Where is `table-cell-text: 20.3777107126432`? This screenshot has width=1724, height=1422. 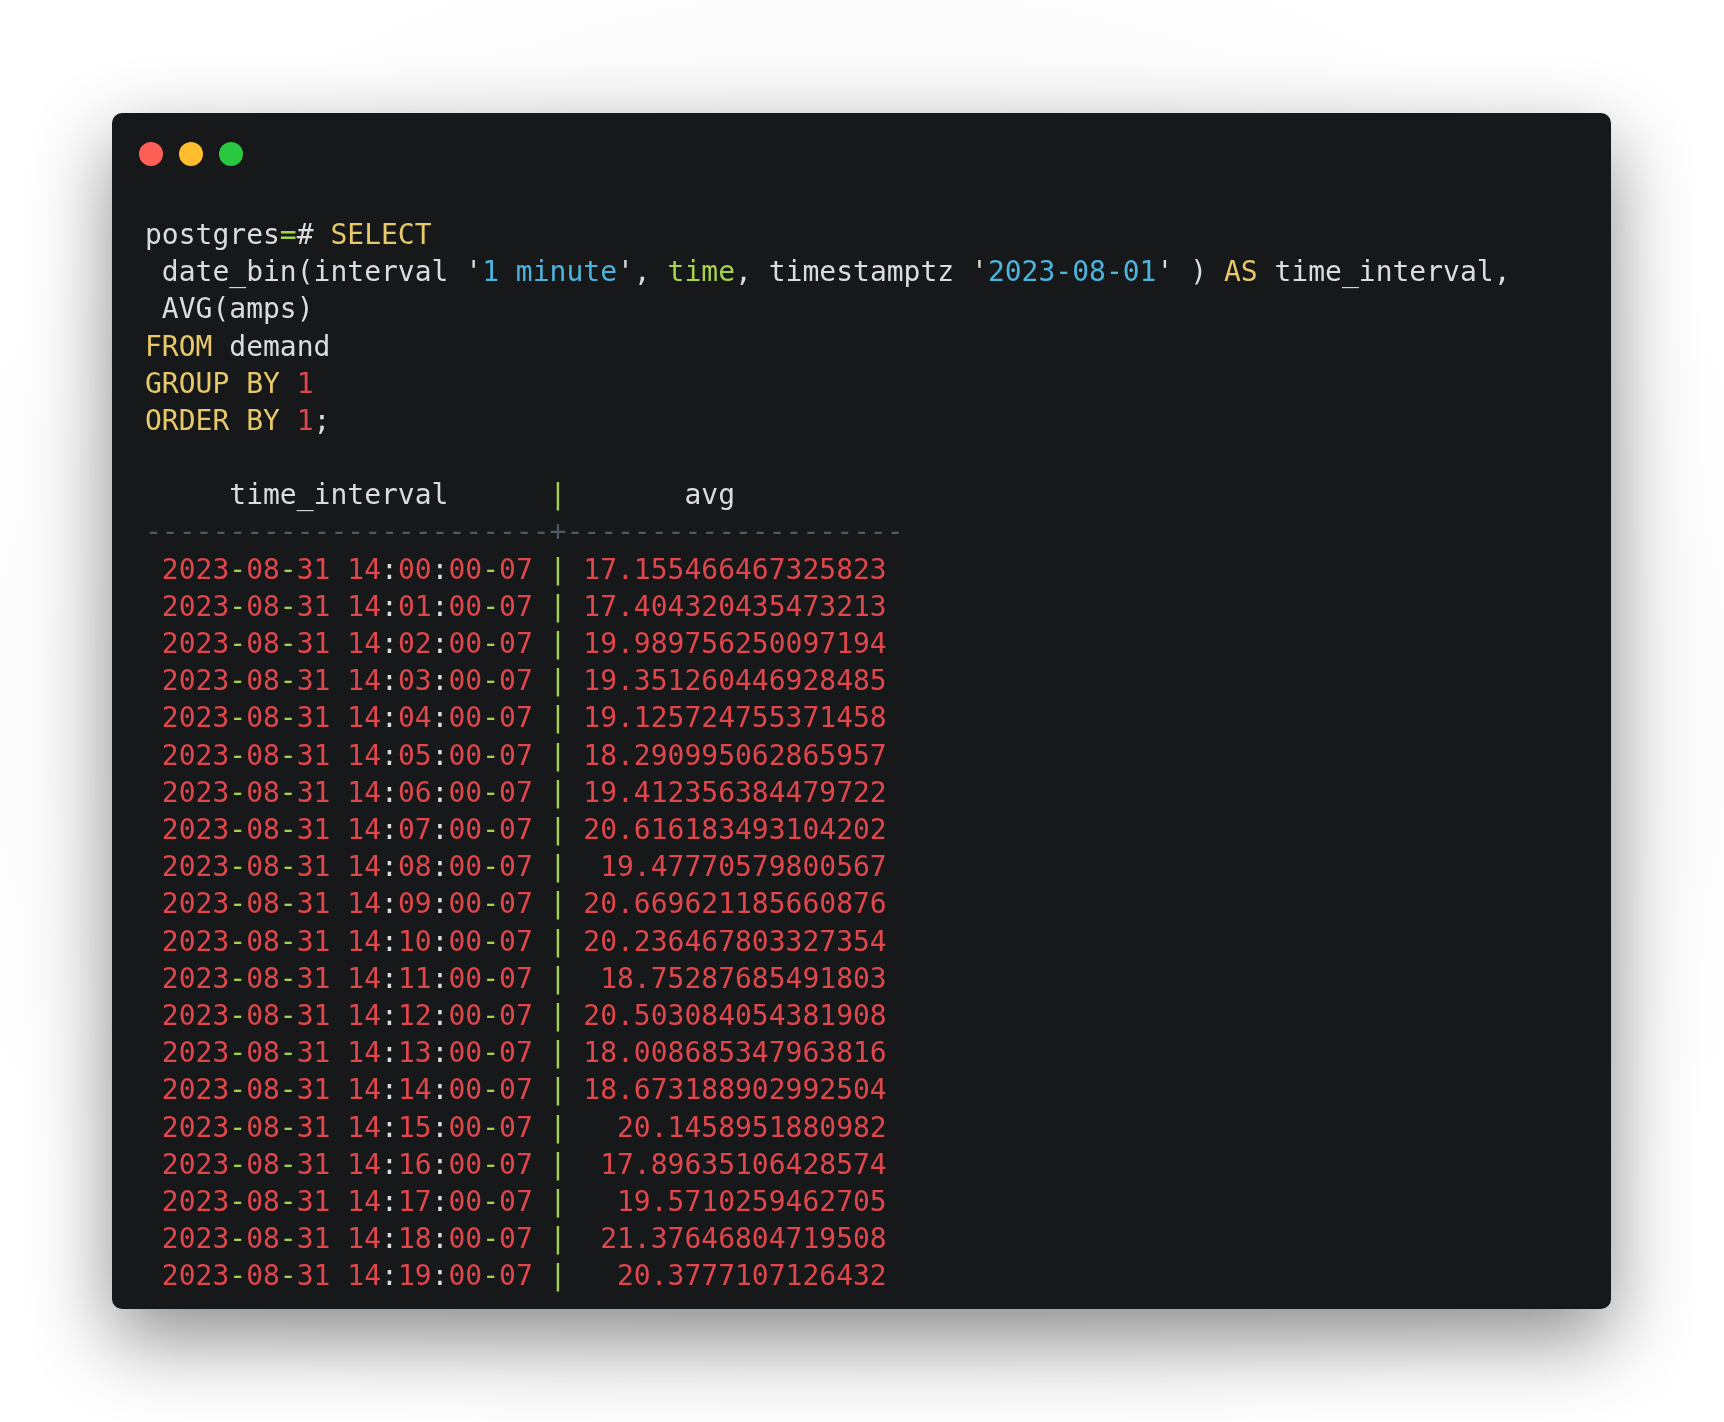
table-cell-text: 20.3777107126432 is located at coordinates (752, 1276).